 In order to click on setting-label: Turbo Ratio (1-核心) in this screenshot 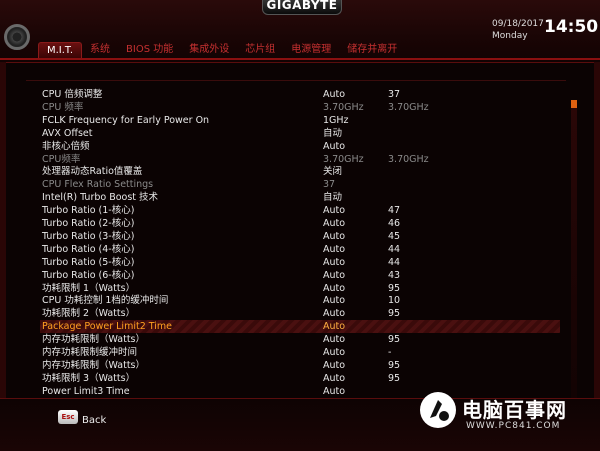, I will do `click(88, 211)`.